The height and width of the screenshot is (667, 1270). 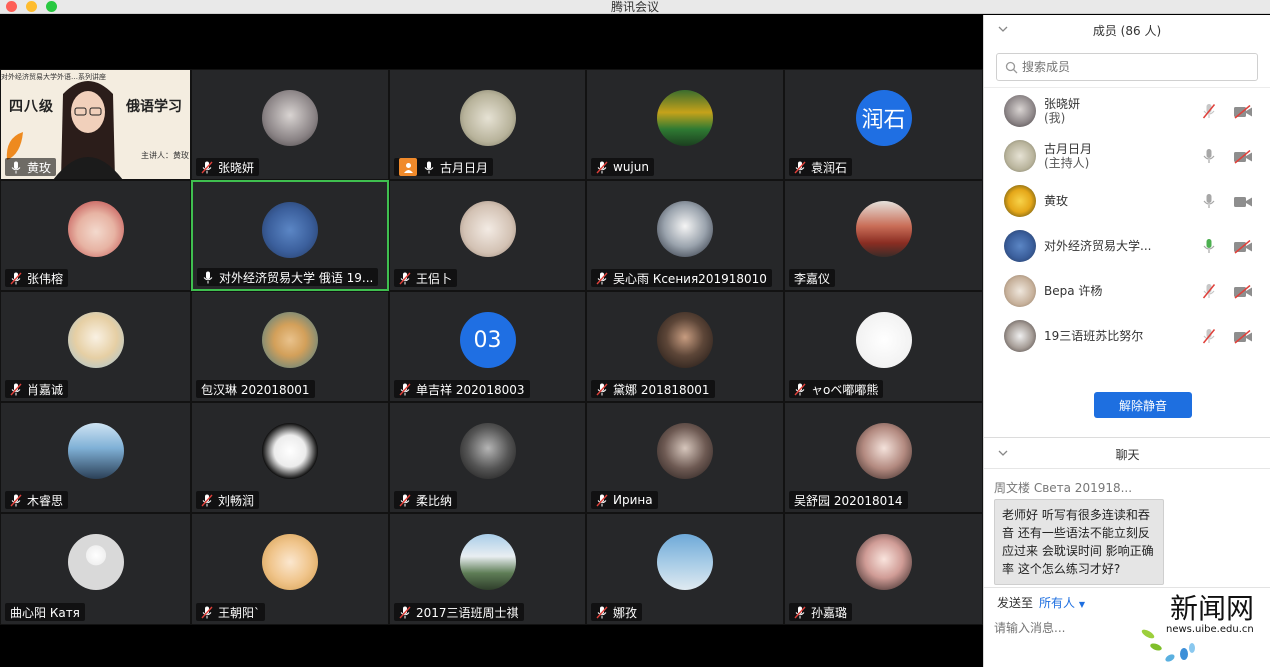 What do you see at coordinates (883, 235) in the screenshot?
I see `participant-tile: 李嘉仪` at bounding box center [883, 235].